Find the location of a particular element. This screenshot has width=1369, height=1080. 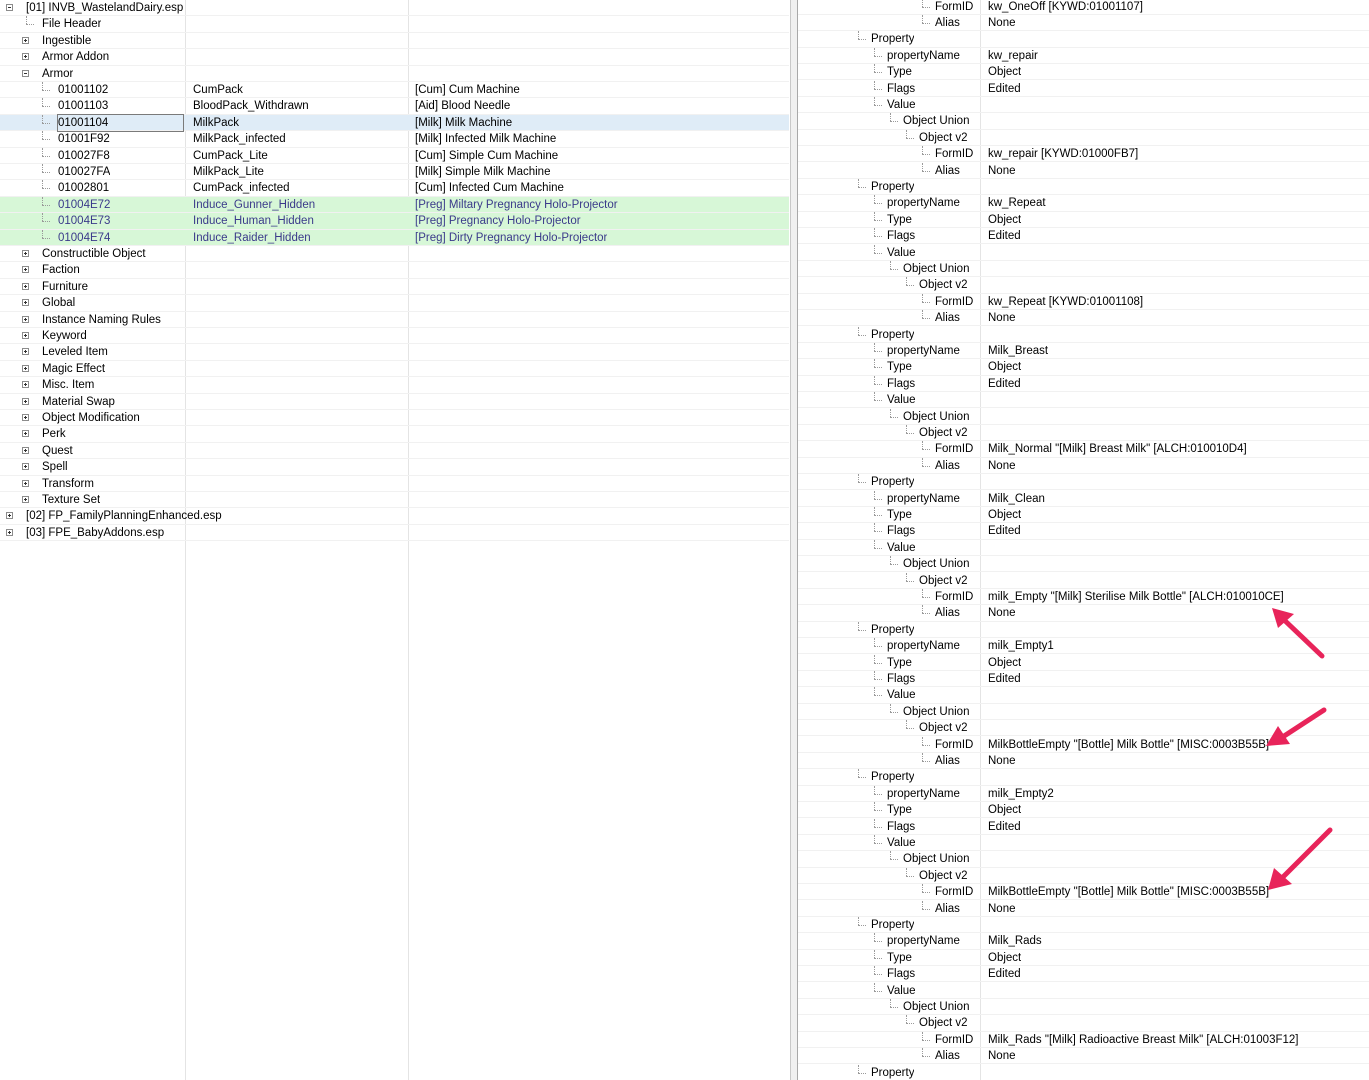

group-node: Ingestible is located at coordinates (394, 41).